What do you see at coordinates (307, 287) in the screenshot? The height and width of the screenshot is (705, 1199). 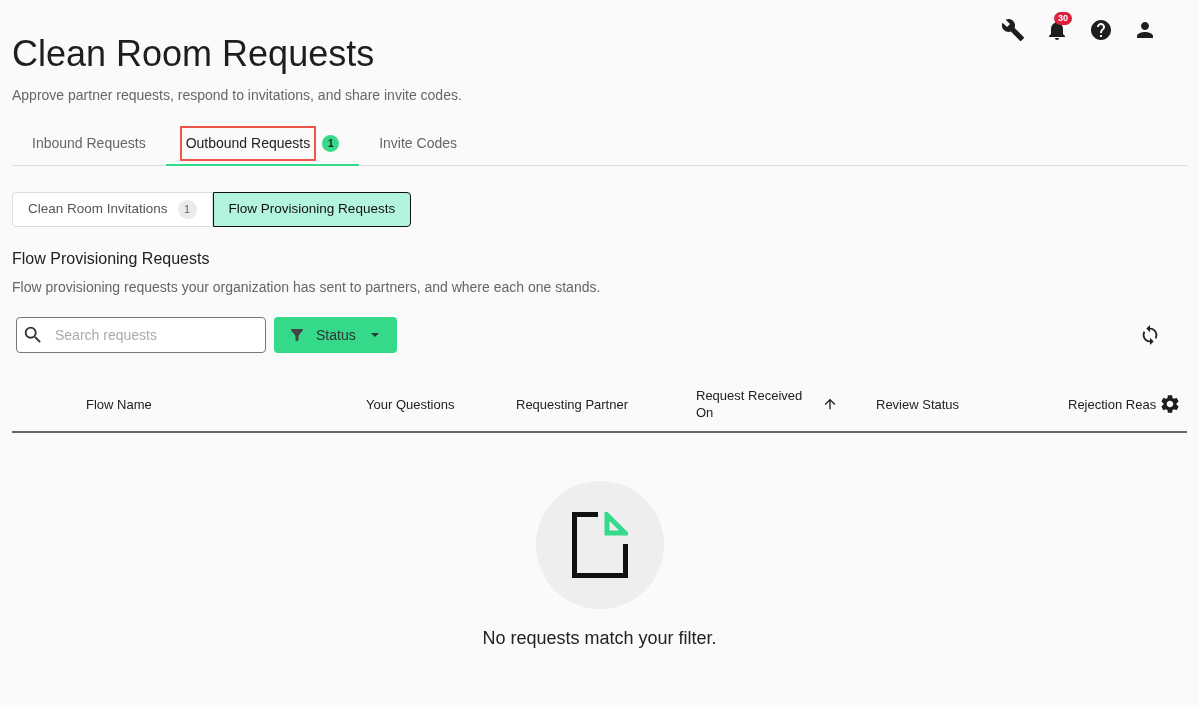 I see `section-description: Flow provisioning requests your organization has sent to partners, and where each one stands.` at bounding box center [307, 287].